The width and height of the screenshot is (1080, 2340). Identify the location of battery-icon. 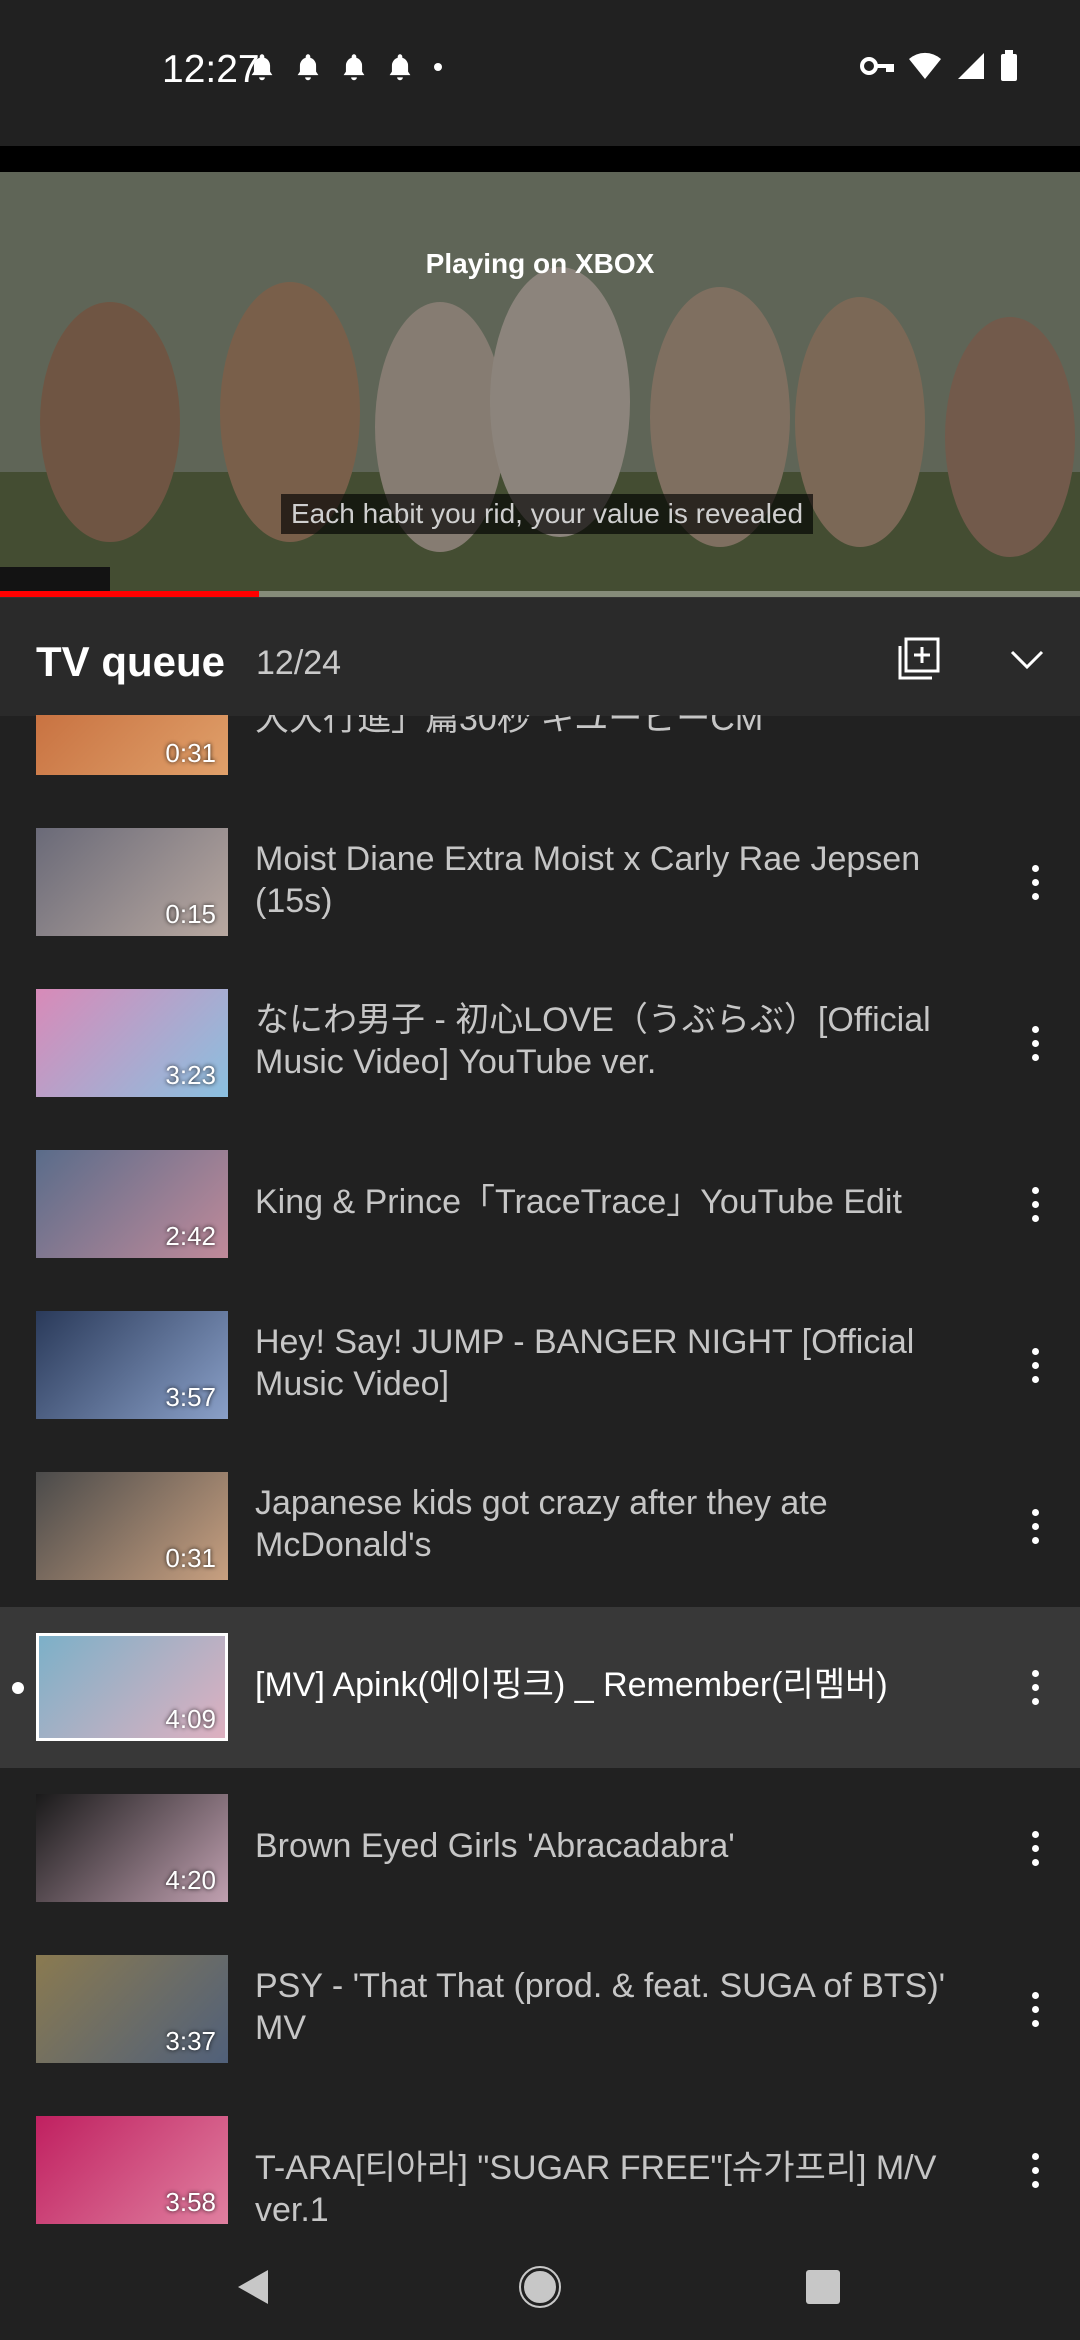
(1009, 65).